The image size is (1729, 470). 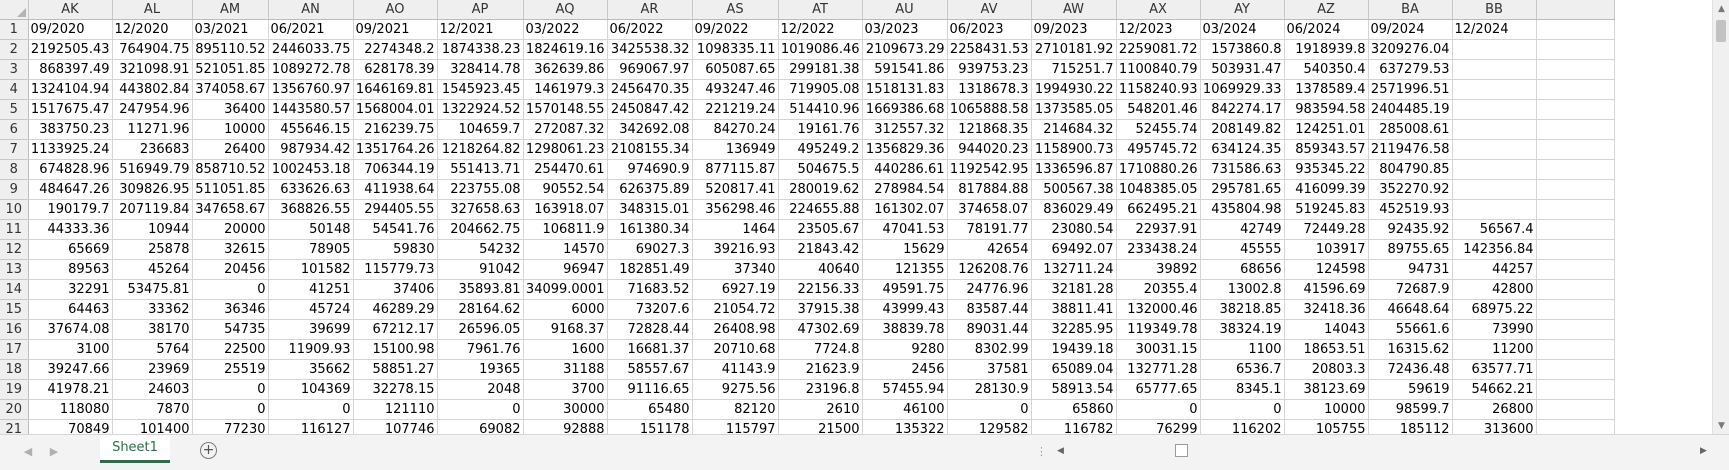 What do you see at coordinates (735, 409) in the screenshot?
I see `cell: 82120` at bounding box center [735, 409].